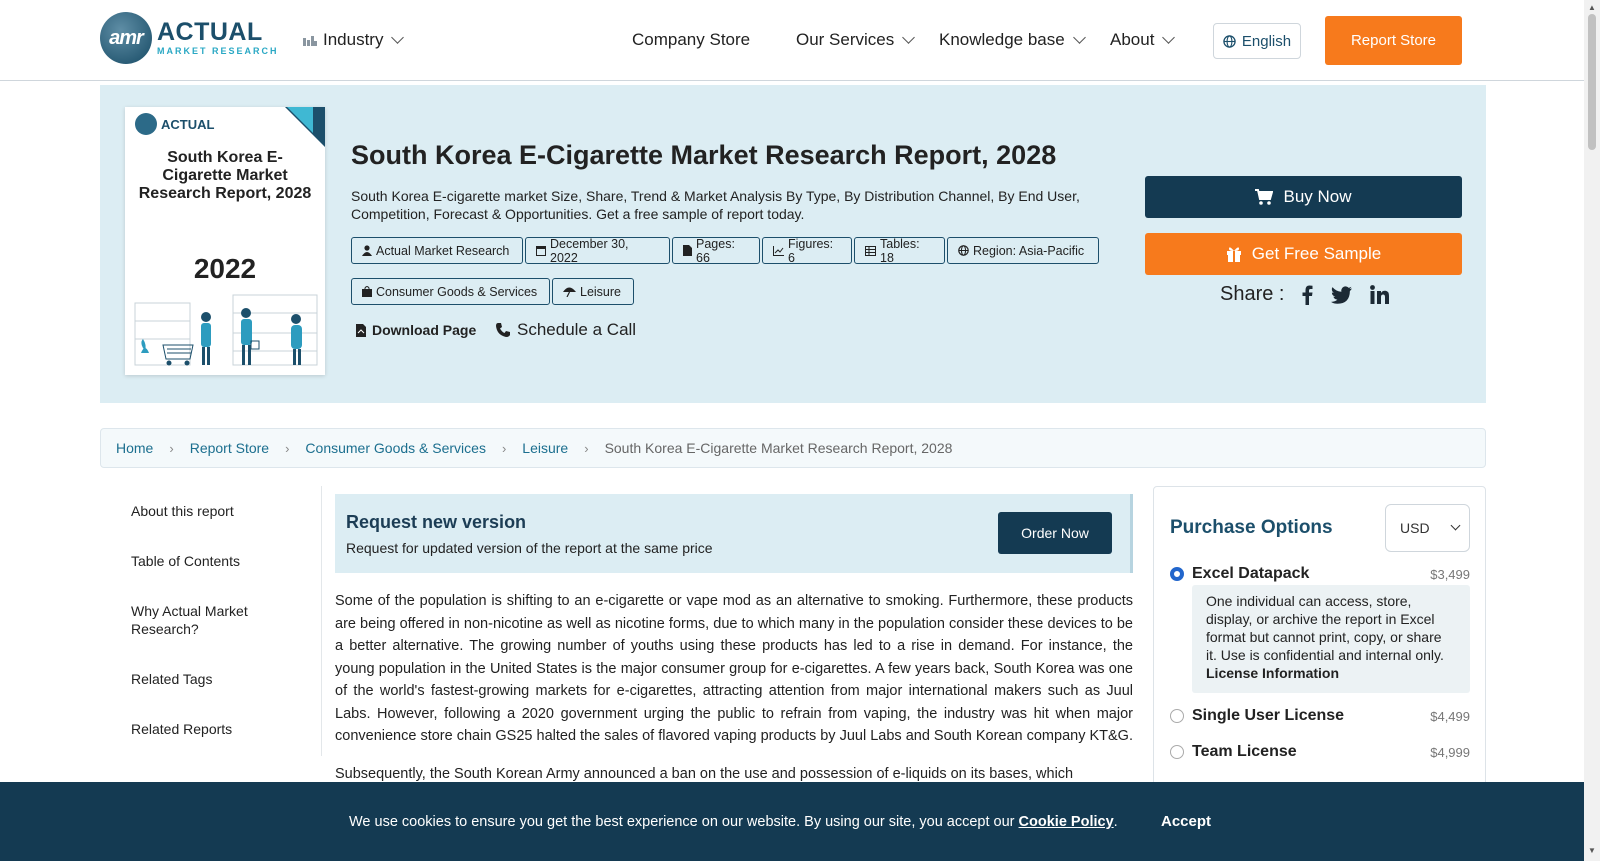 This screenshot has height=861, width=1600. Describe the element at coordinates (229, 448) in the screenshot. I see `breadcrumb-report-store: Report Store` at that location.